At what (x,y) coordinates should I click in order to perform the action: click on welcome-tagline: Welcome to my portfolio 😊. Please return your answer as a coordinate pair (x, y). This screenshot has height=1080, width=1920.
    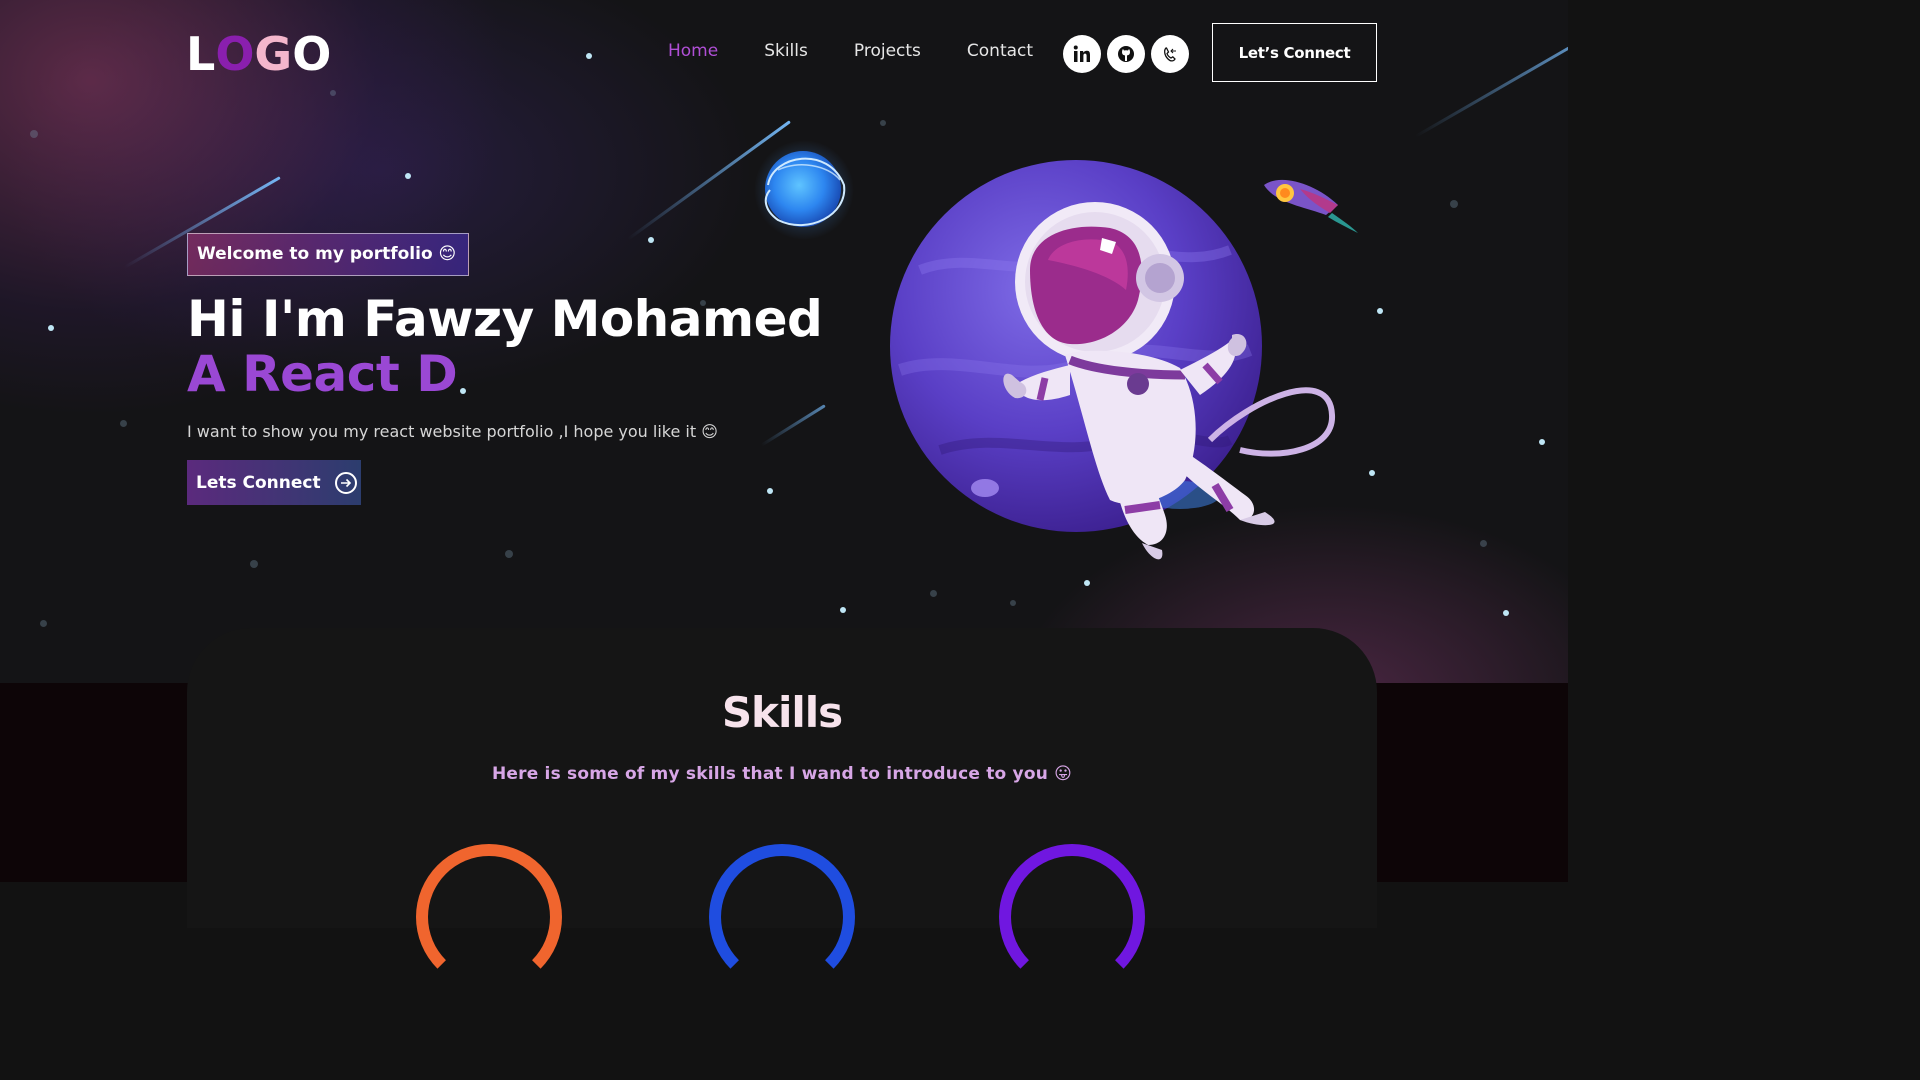
    Looking at the image, I should click on (328, 254).